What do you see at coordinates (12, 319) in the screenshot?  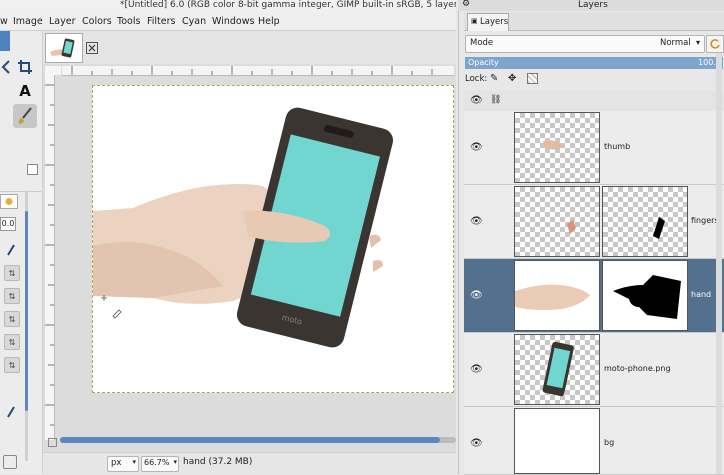 I see `reset-button-3: ⇅` at bounding box center [12, 319].